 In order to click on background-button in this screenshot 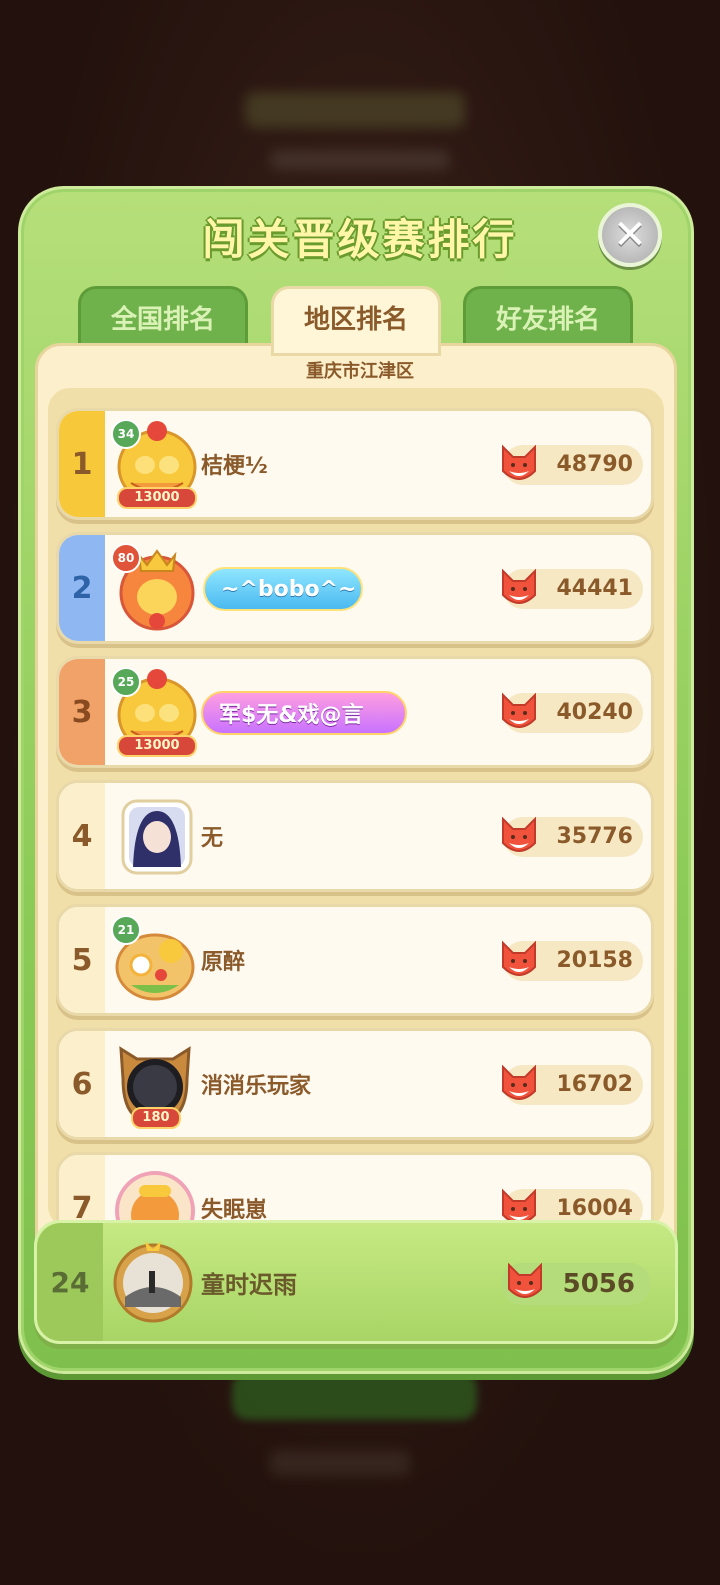, I will do `click(354, 1396)`.